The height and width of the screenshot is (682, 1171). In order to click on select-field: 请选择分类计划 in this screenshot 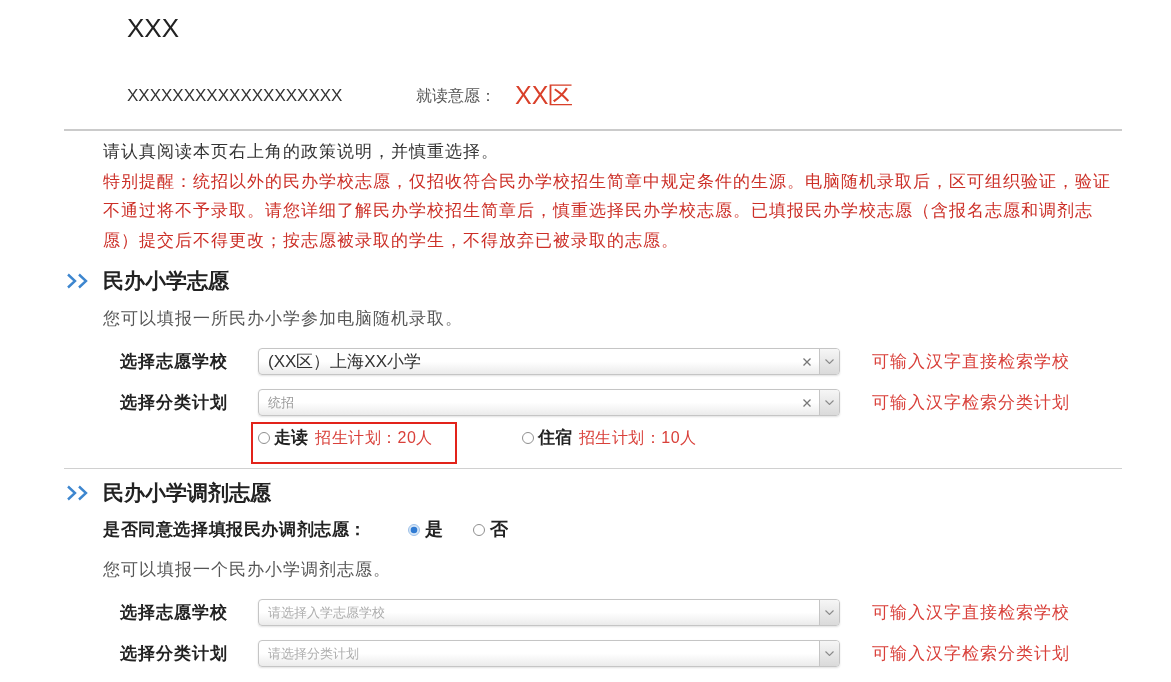, I will do `click(549, 653)`.